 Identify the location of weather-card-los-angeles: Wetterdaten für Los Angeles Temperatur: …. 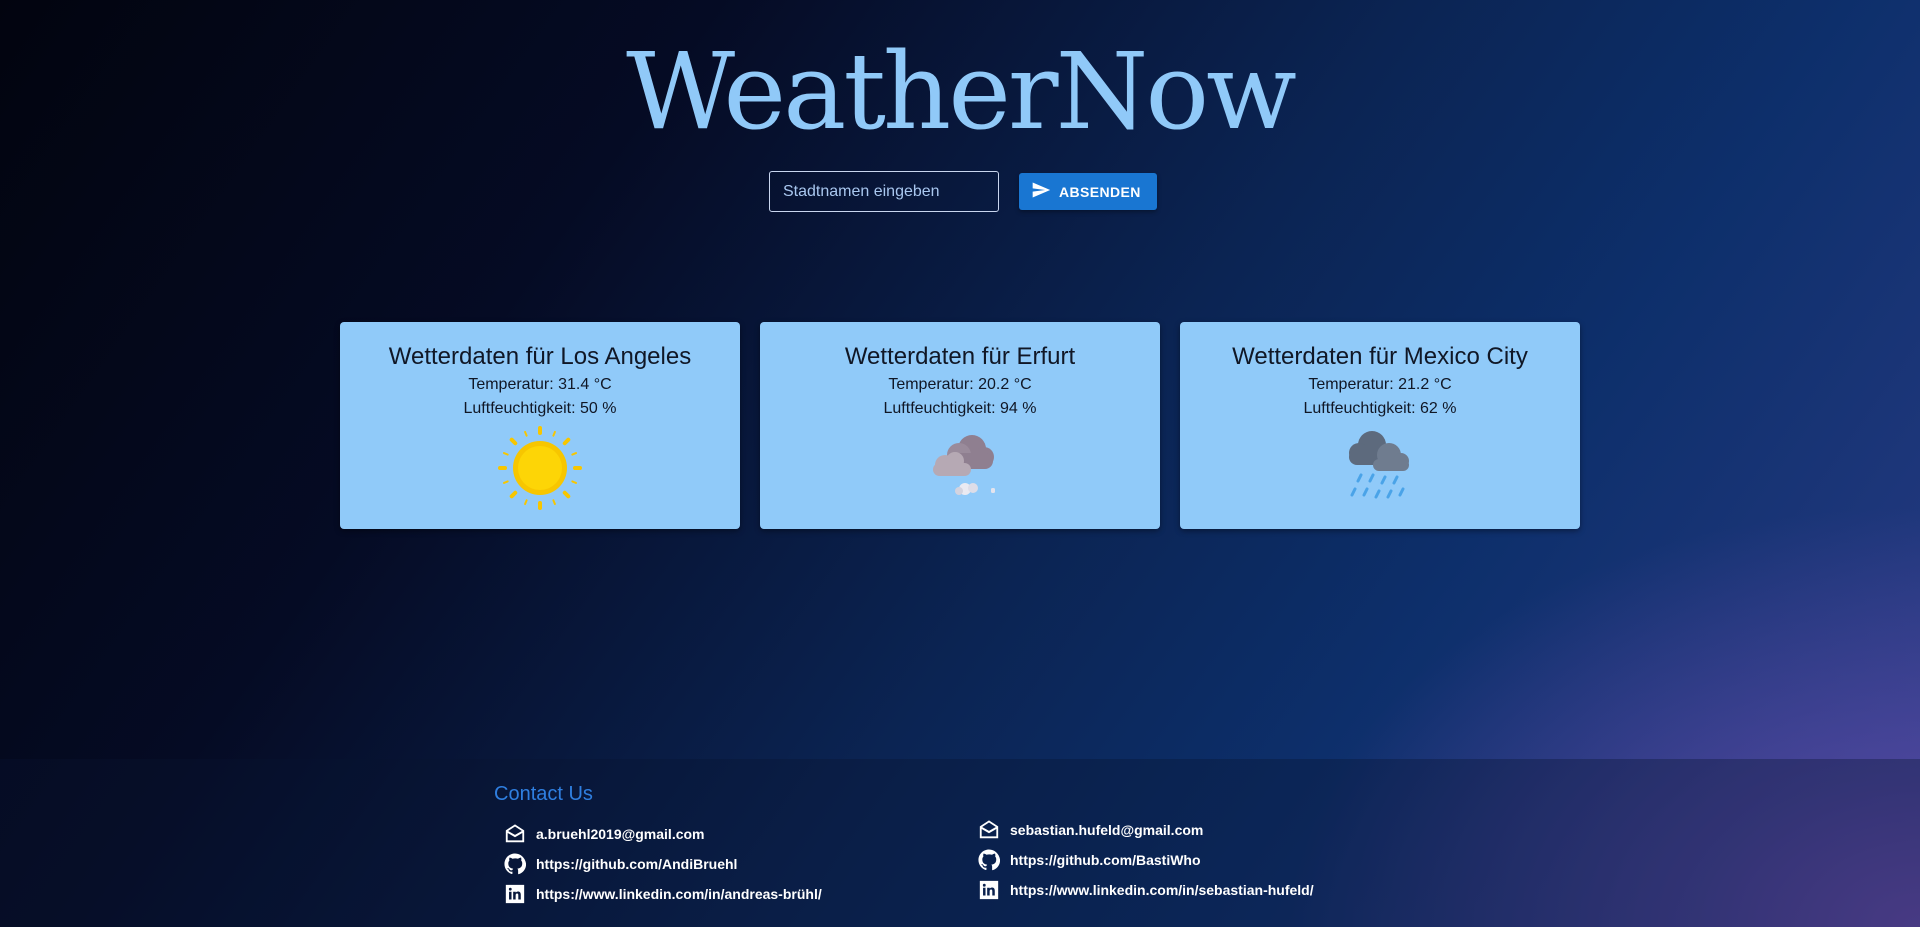
(540, 425).